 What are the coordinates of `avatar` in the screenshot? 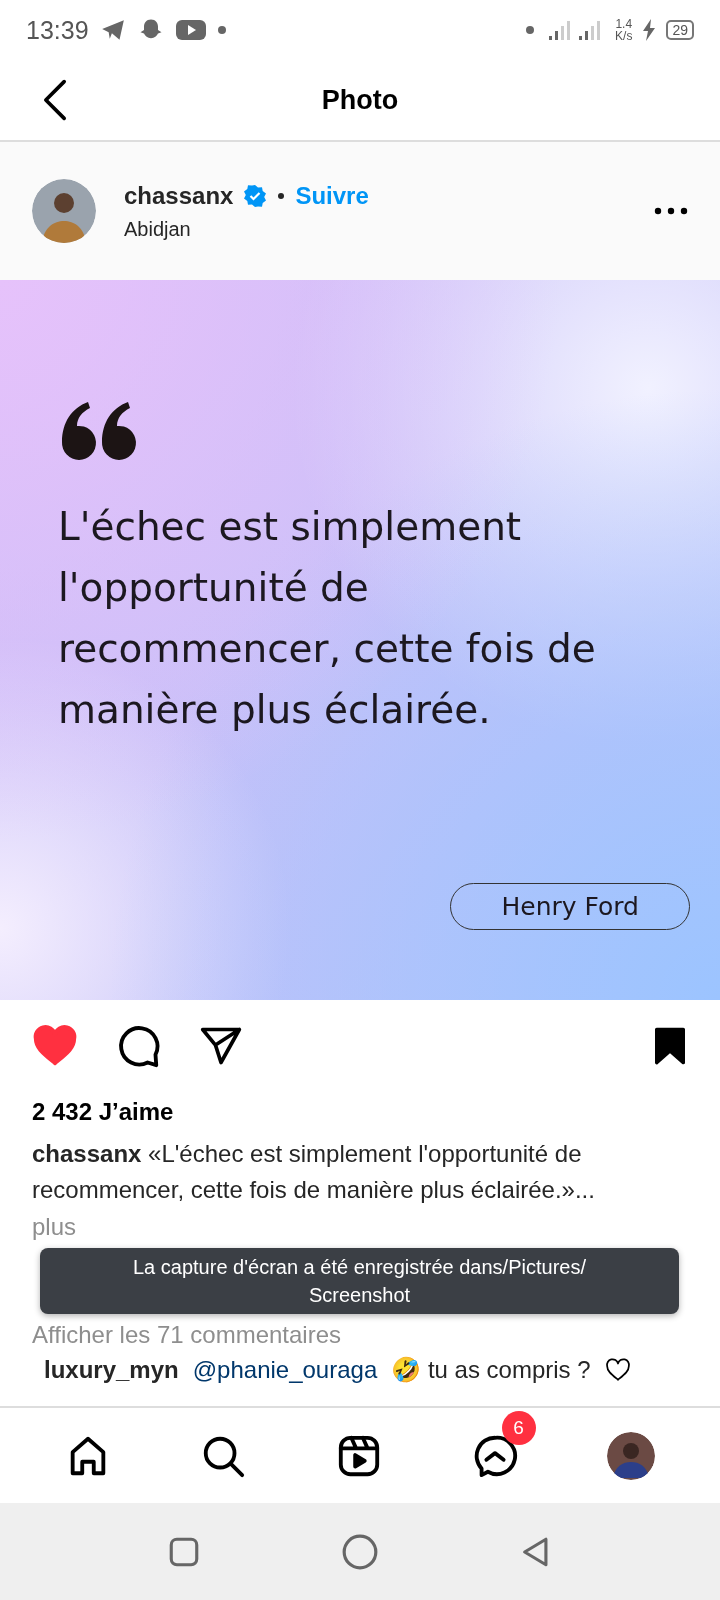 It's located at (64, 211).